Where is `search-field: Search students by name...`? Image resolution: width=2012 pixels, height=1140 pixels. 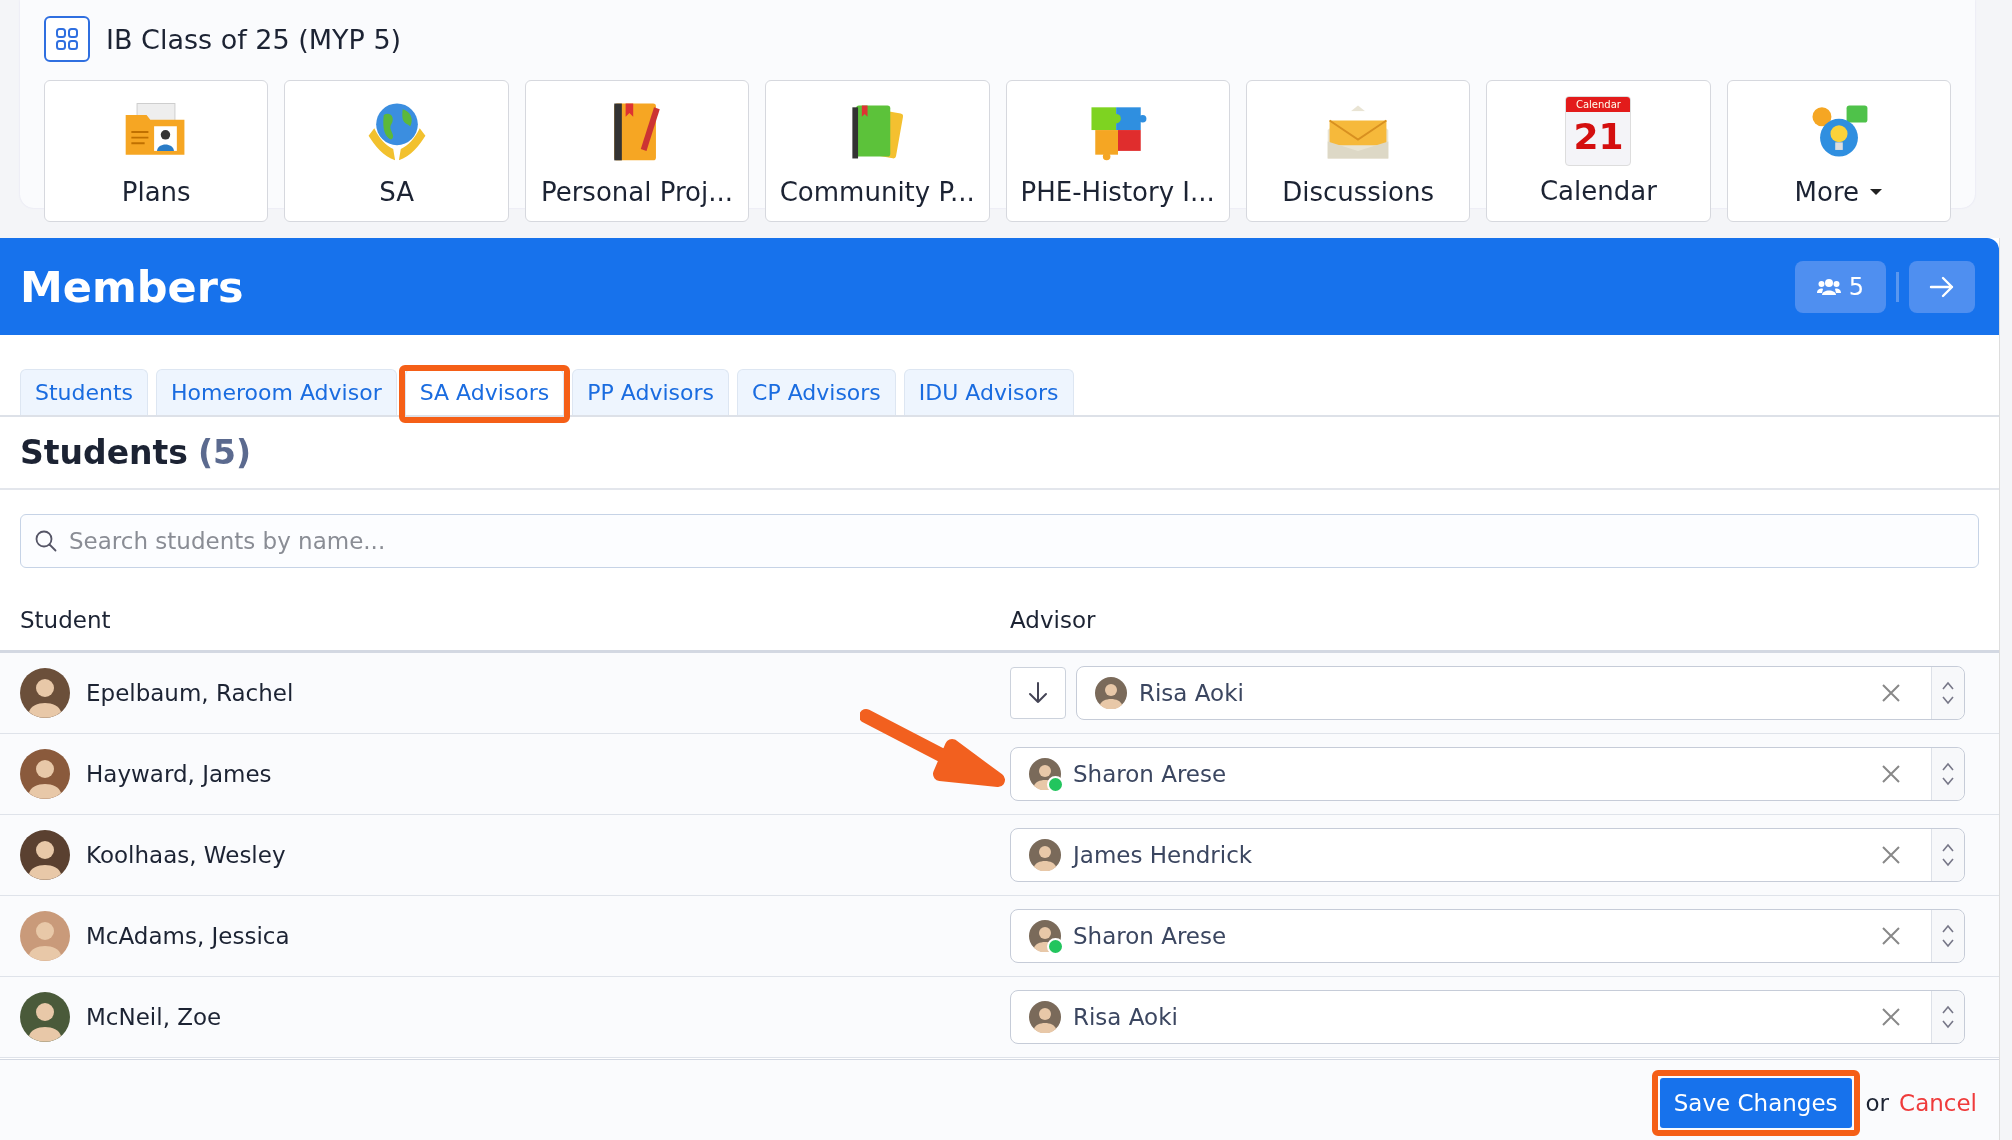 search-field: Search students by name... is located at coordinates (999, 541).